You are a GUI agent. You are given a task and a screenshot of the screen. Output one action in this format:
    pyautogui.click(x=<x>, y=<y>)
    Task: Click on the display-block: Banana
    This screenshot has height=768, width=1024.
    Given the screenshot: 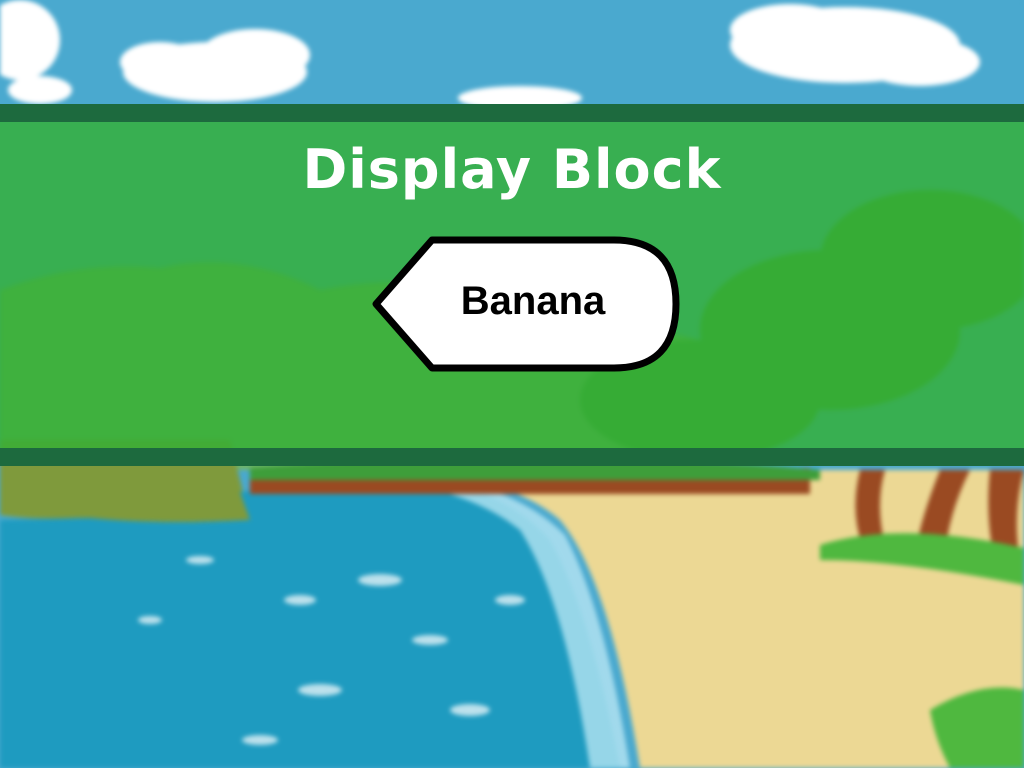 What is the action you would take?
    pyautogui.click(x=525, y=304)
    